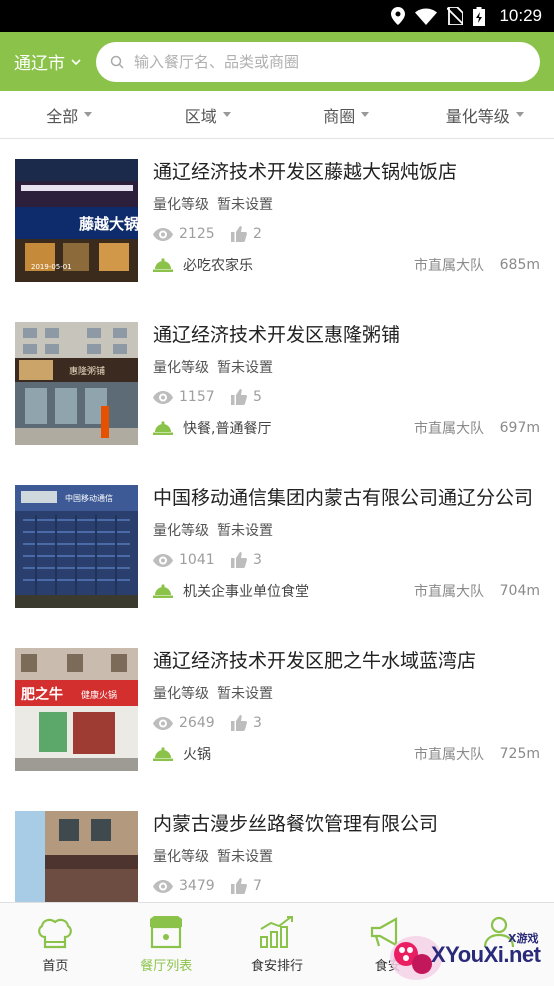 The image size is (554, 986). What do you see at coordinates (39, 64) in the screenshot?
I see `city-label: 通辽市` at bounding box center [39, 64].